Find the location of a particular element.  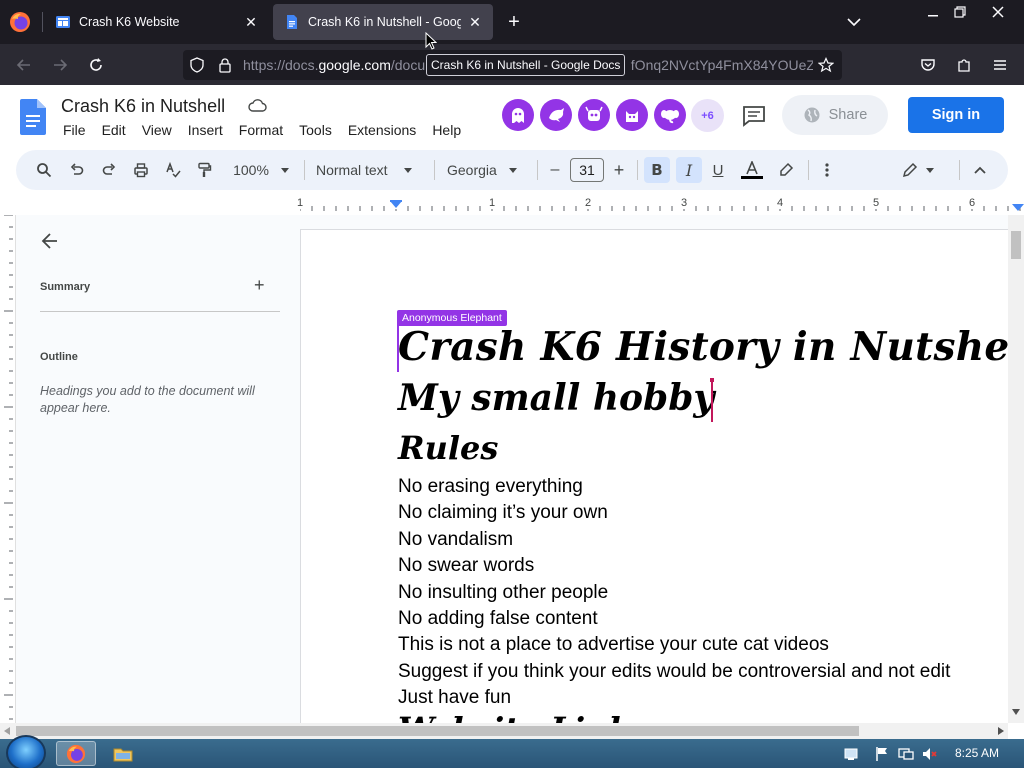

collaborator-avatar-cat-icon is located at coordinates (632, 115).